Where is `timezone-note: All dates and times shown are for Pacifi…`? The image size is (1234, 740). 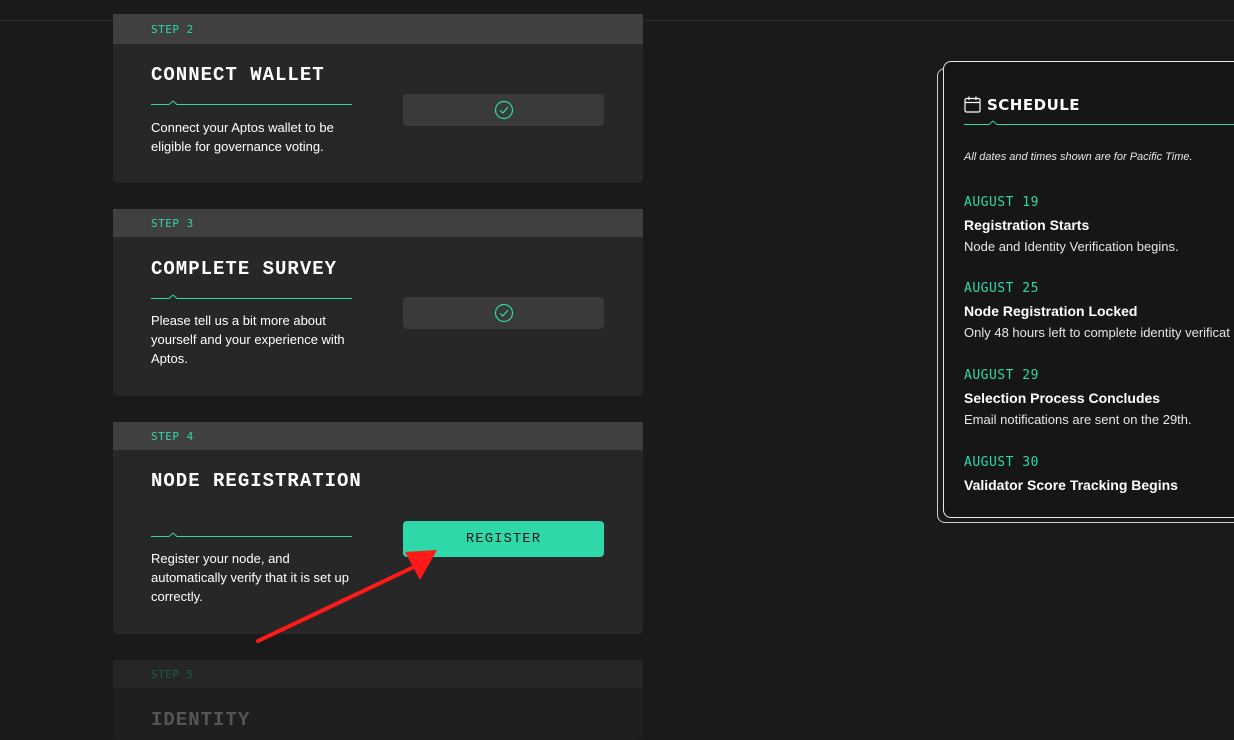 timezone-note: All dates and times shown are for Pacifi… is located at coordinates (1078, 157).